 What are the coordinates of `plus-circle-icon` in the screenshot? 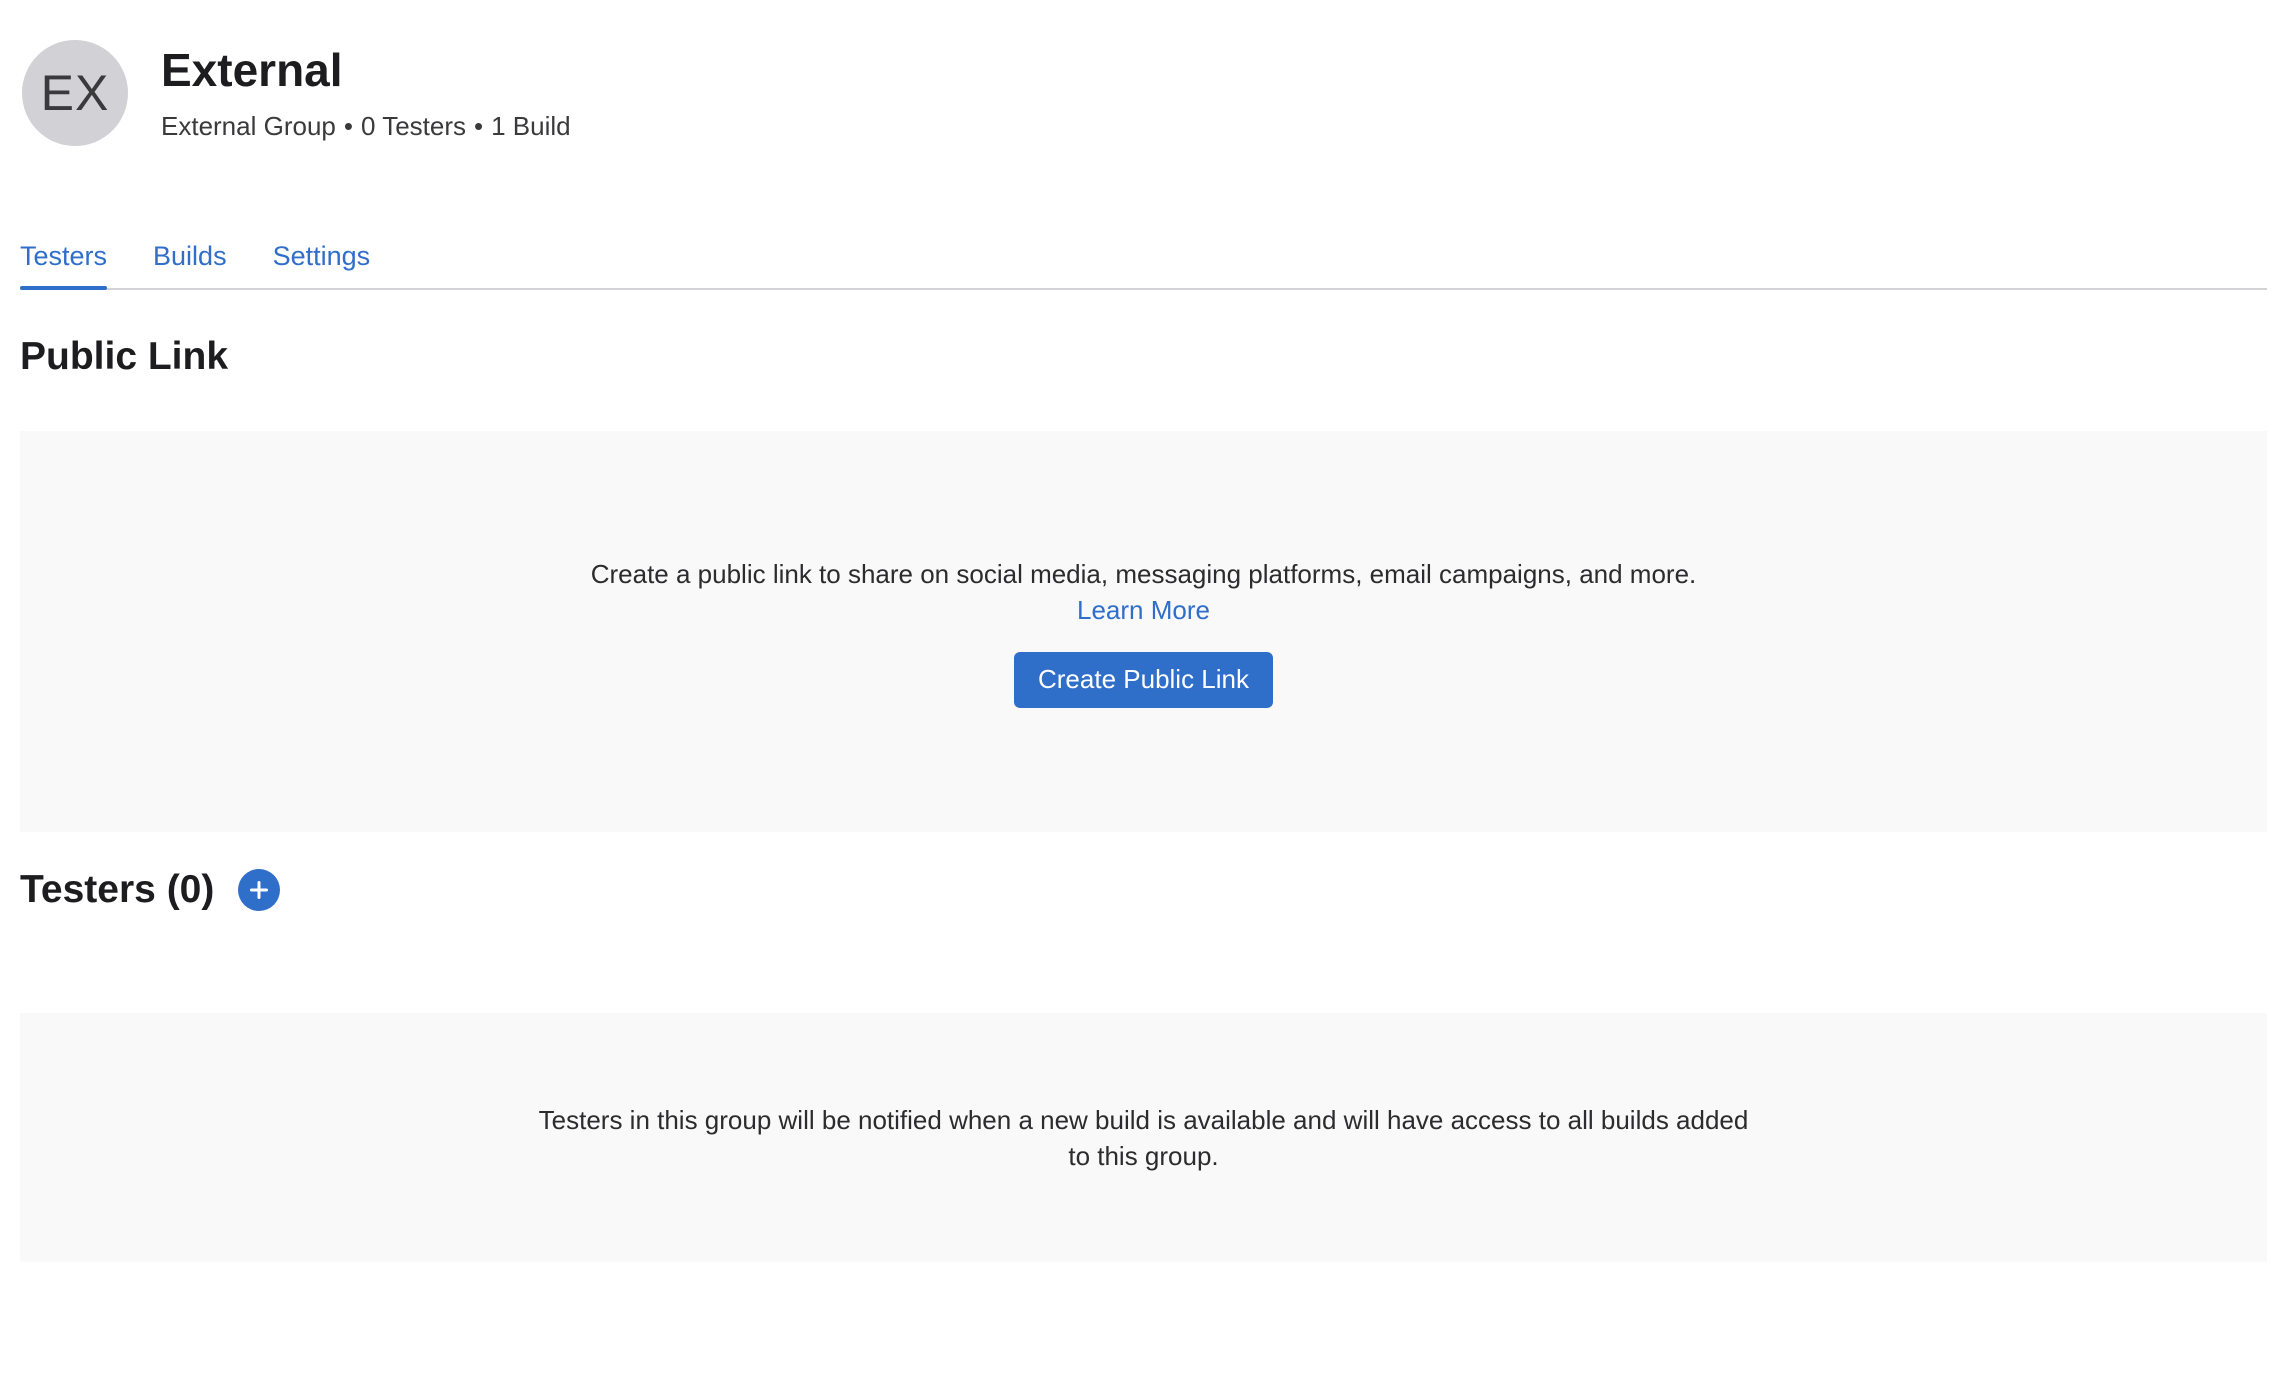 It's located at (259, 890).